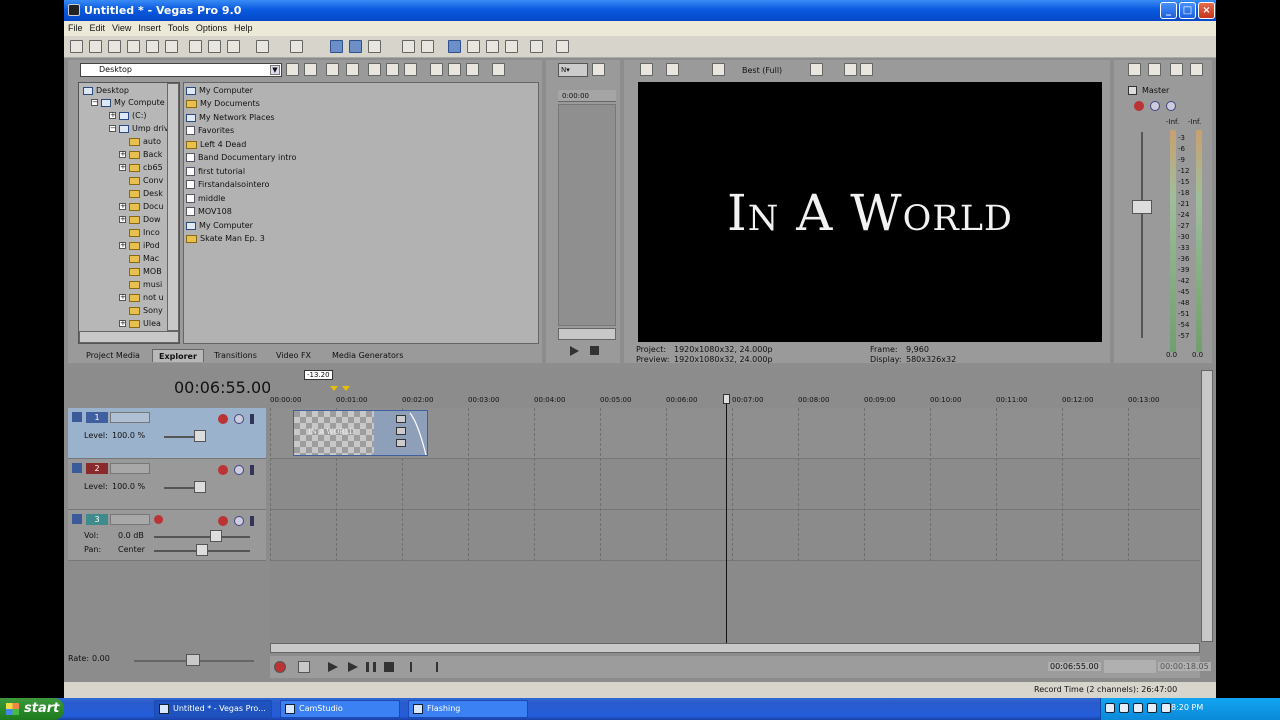 The height and width of the screenshot is (720, 1280). What do you see at coordinates (401, 419) in the screenshot?
I see `event-pan-crop-icon` at bounding box center [401, 419].